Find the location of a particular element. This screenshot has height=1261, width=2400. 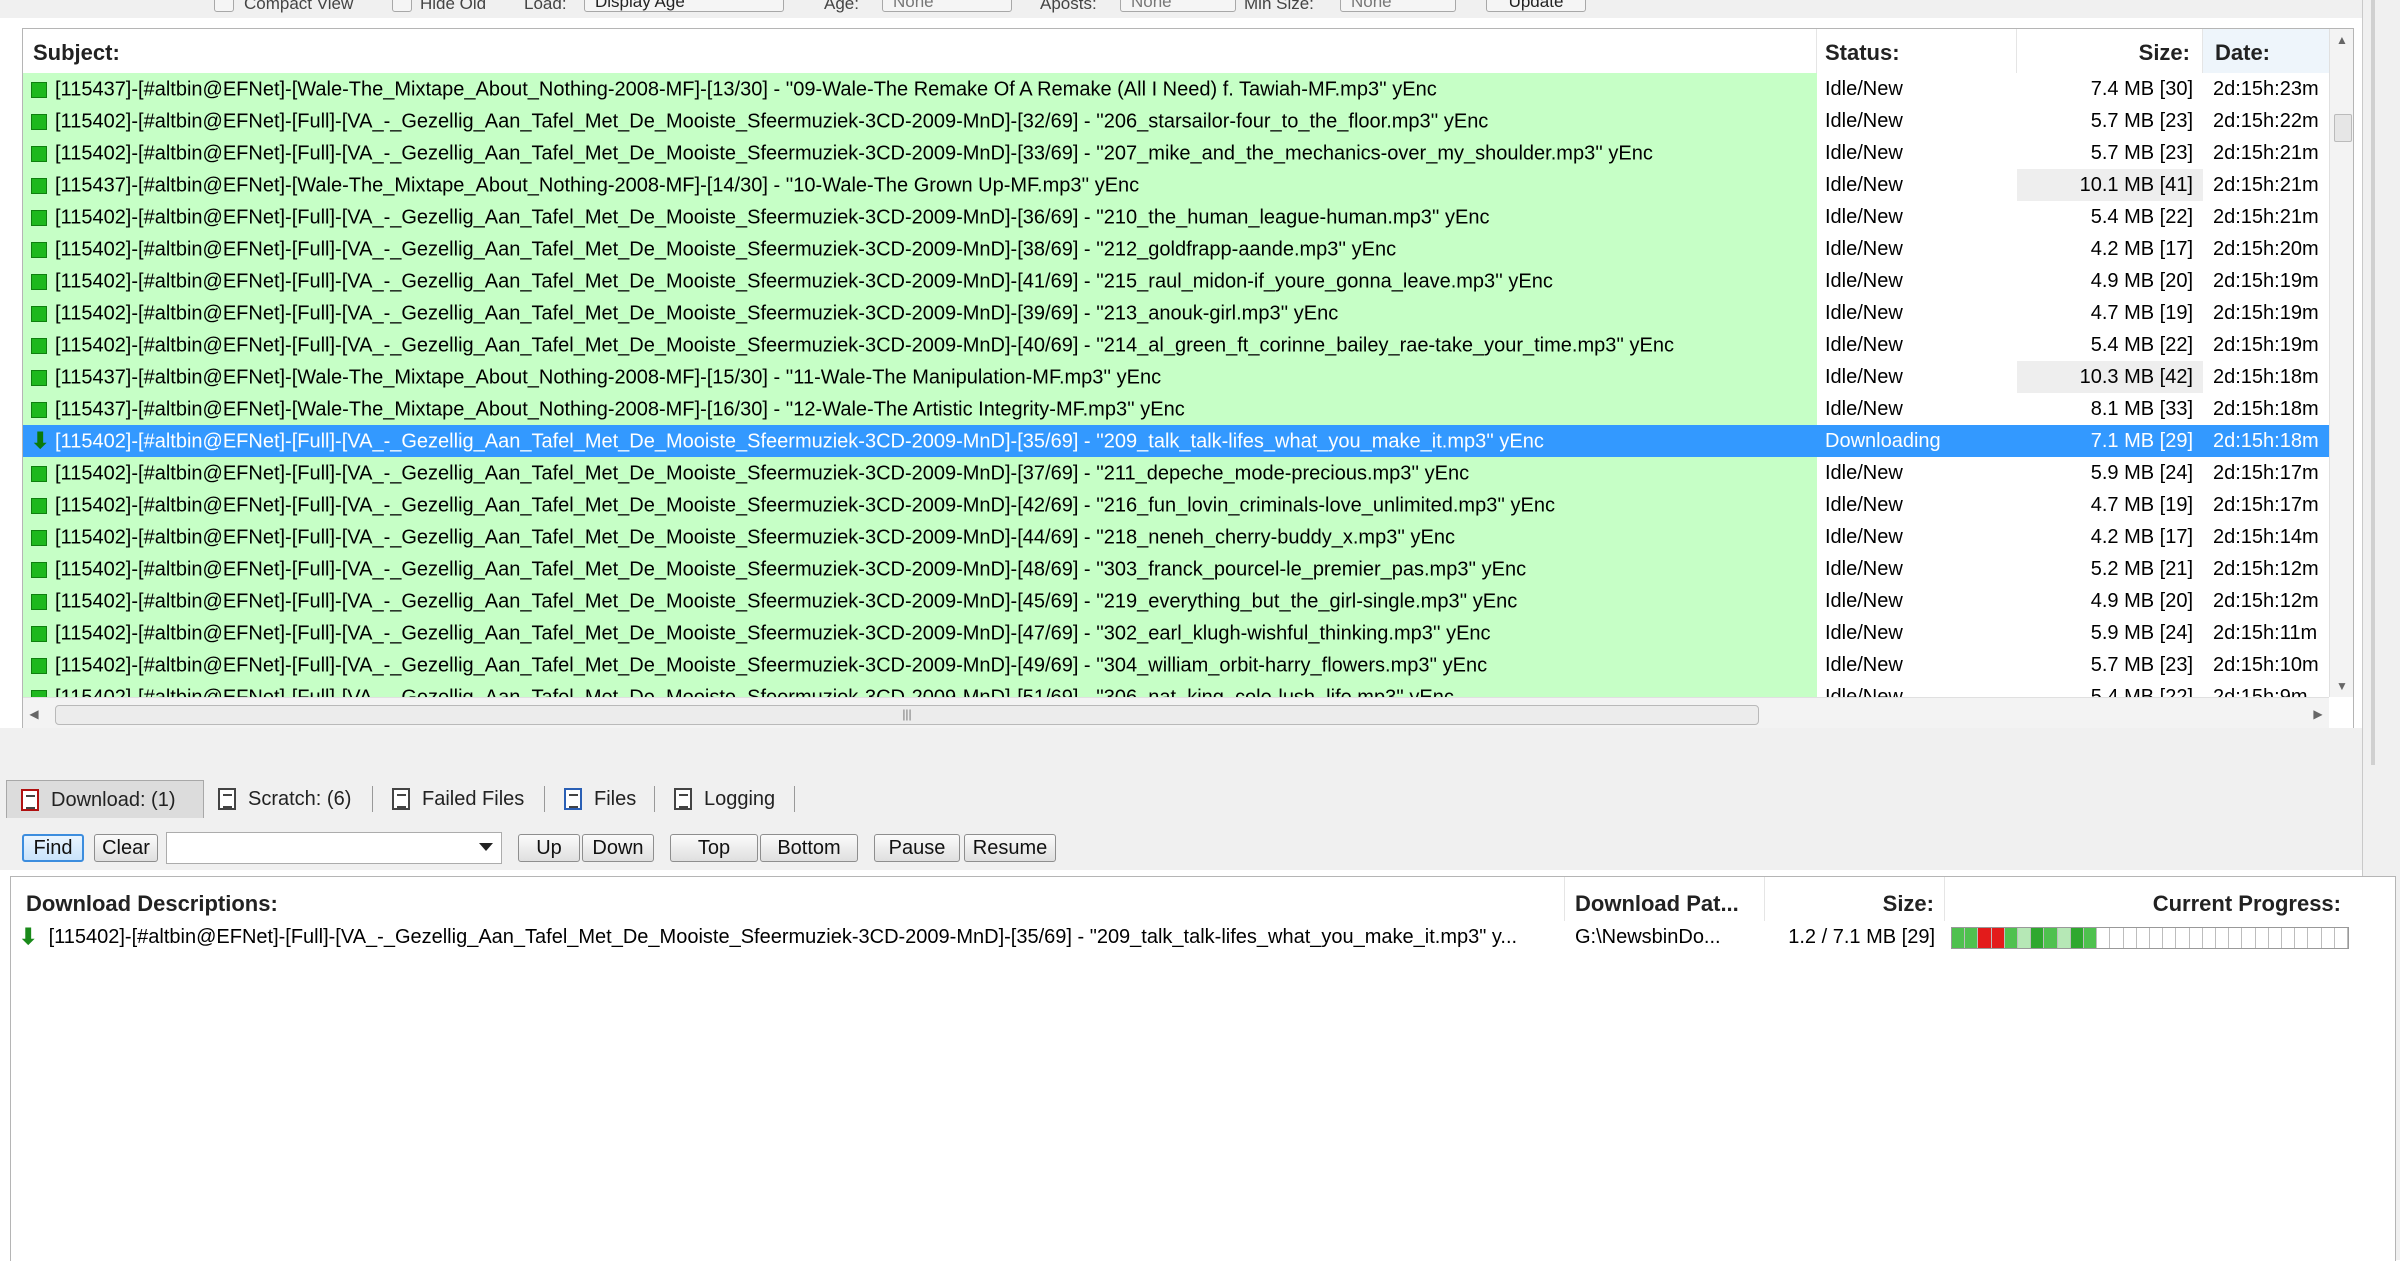

bottom-button: Bottom is located at coordinates (809, 848).